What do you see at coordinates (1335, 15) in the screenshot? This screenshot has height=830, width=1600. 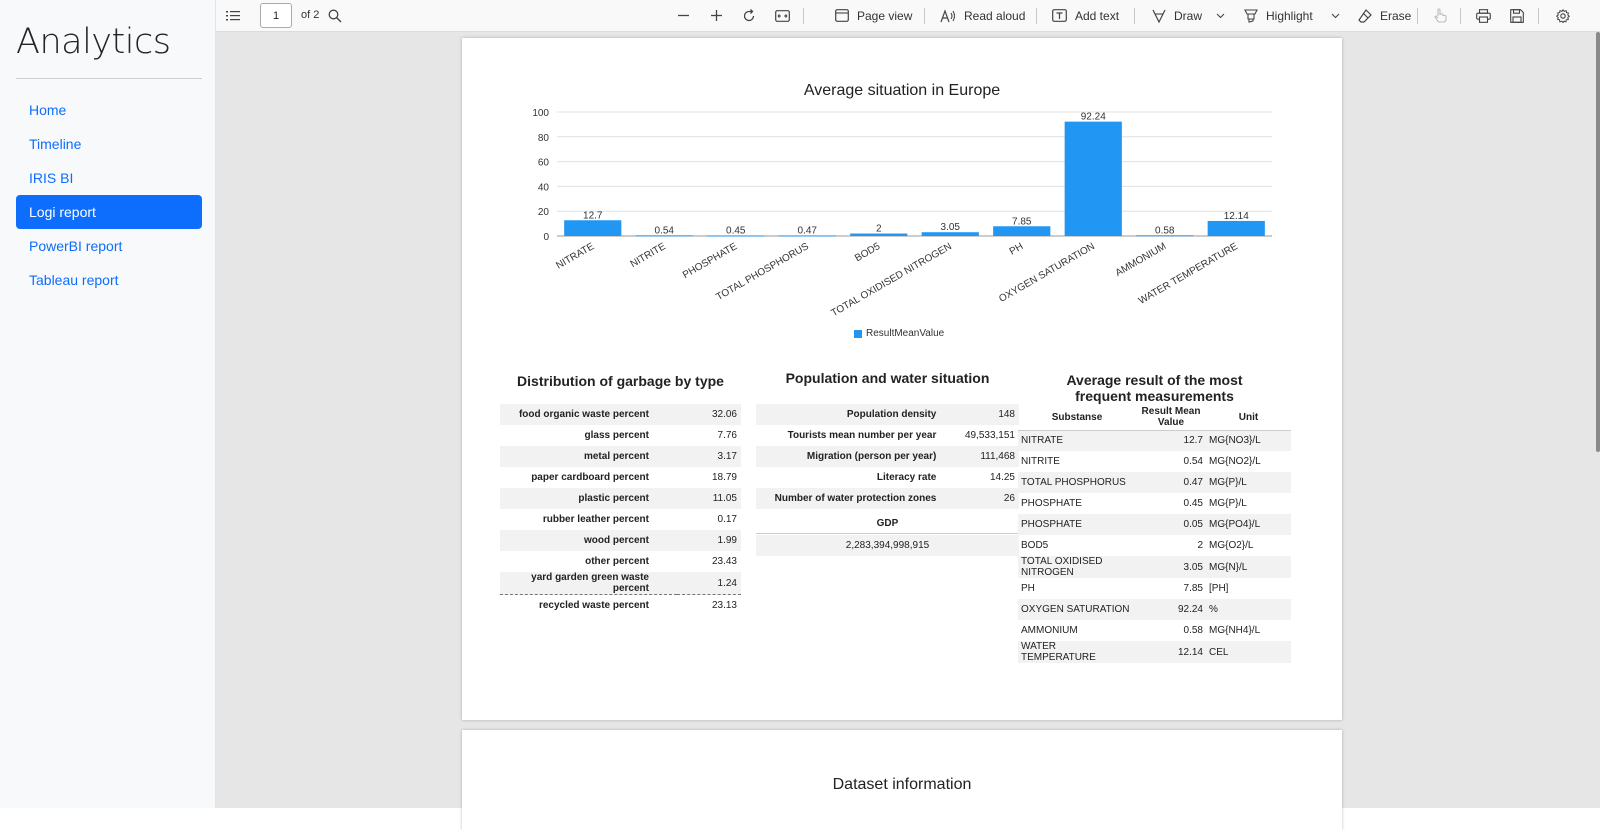 I see `highlight-options-button` at bounding box center [1335, 15].